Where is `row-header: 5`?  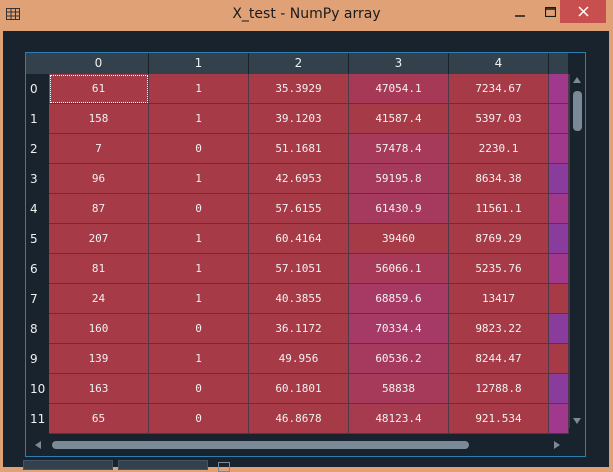
row-header: 5 is located at coordinates (37, 239).